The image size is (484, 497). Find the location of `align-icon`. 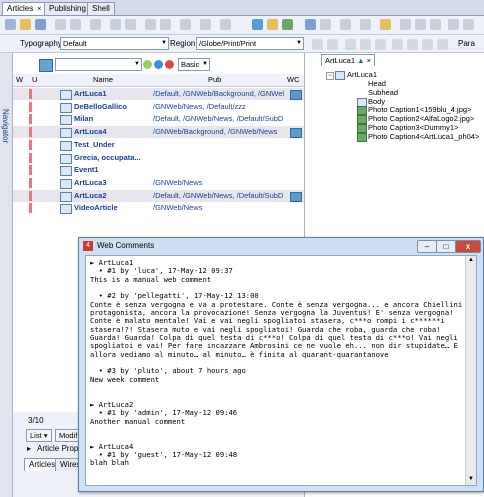

align-icon is located at coordinates (185, 24).